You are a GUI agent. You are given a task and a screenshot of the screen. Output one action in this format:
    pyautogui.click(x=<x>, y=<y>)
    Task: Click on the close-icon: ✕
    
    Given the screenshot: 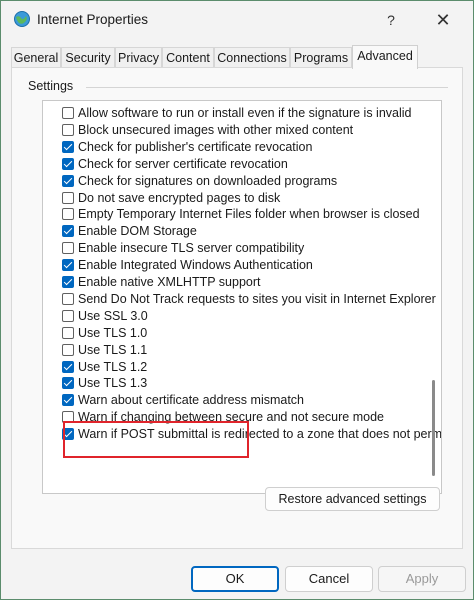 What is the action you would take?
    pyautogui.click(x=443, y=19)
    